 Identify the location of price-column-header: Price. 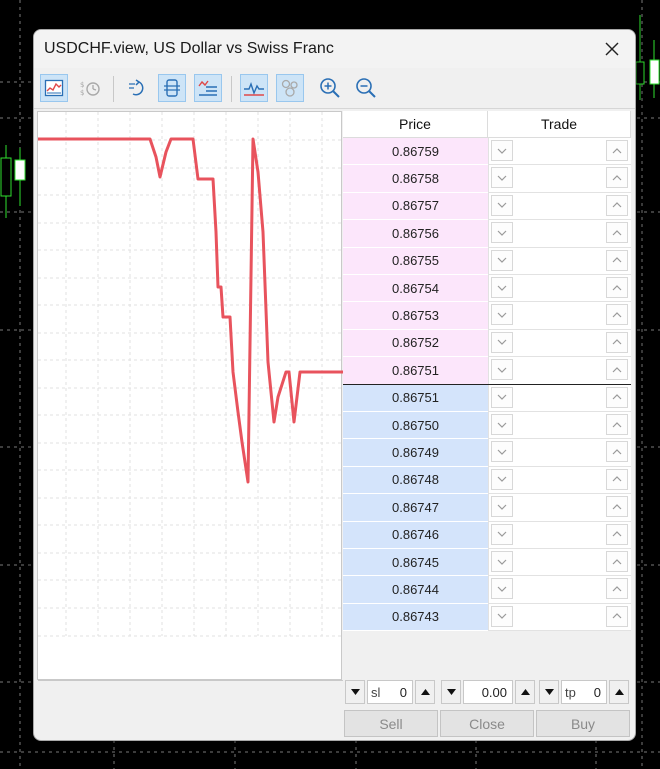
(415, 124).